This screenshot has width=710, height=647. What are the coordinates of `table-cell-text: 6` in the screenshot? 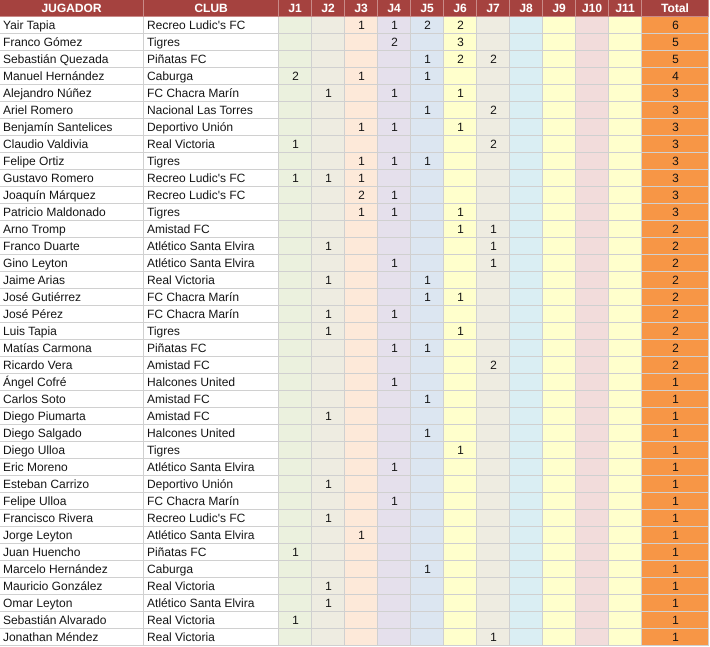 It's located at (675, 25).